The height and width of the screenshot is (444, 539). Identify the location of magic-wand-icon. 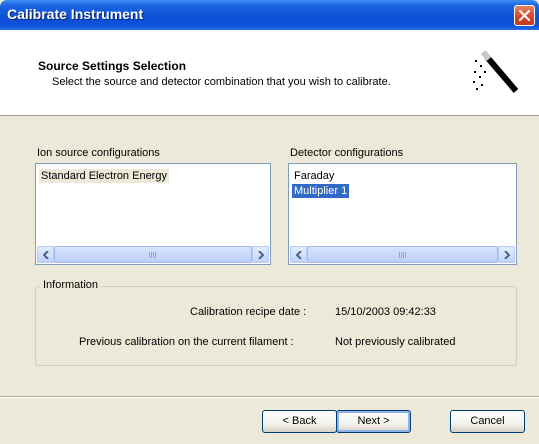
(496, 71).